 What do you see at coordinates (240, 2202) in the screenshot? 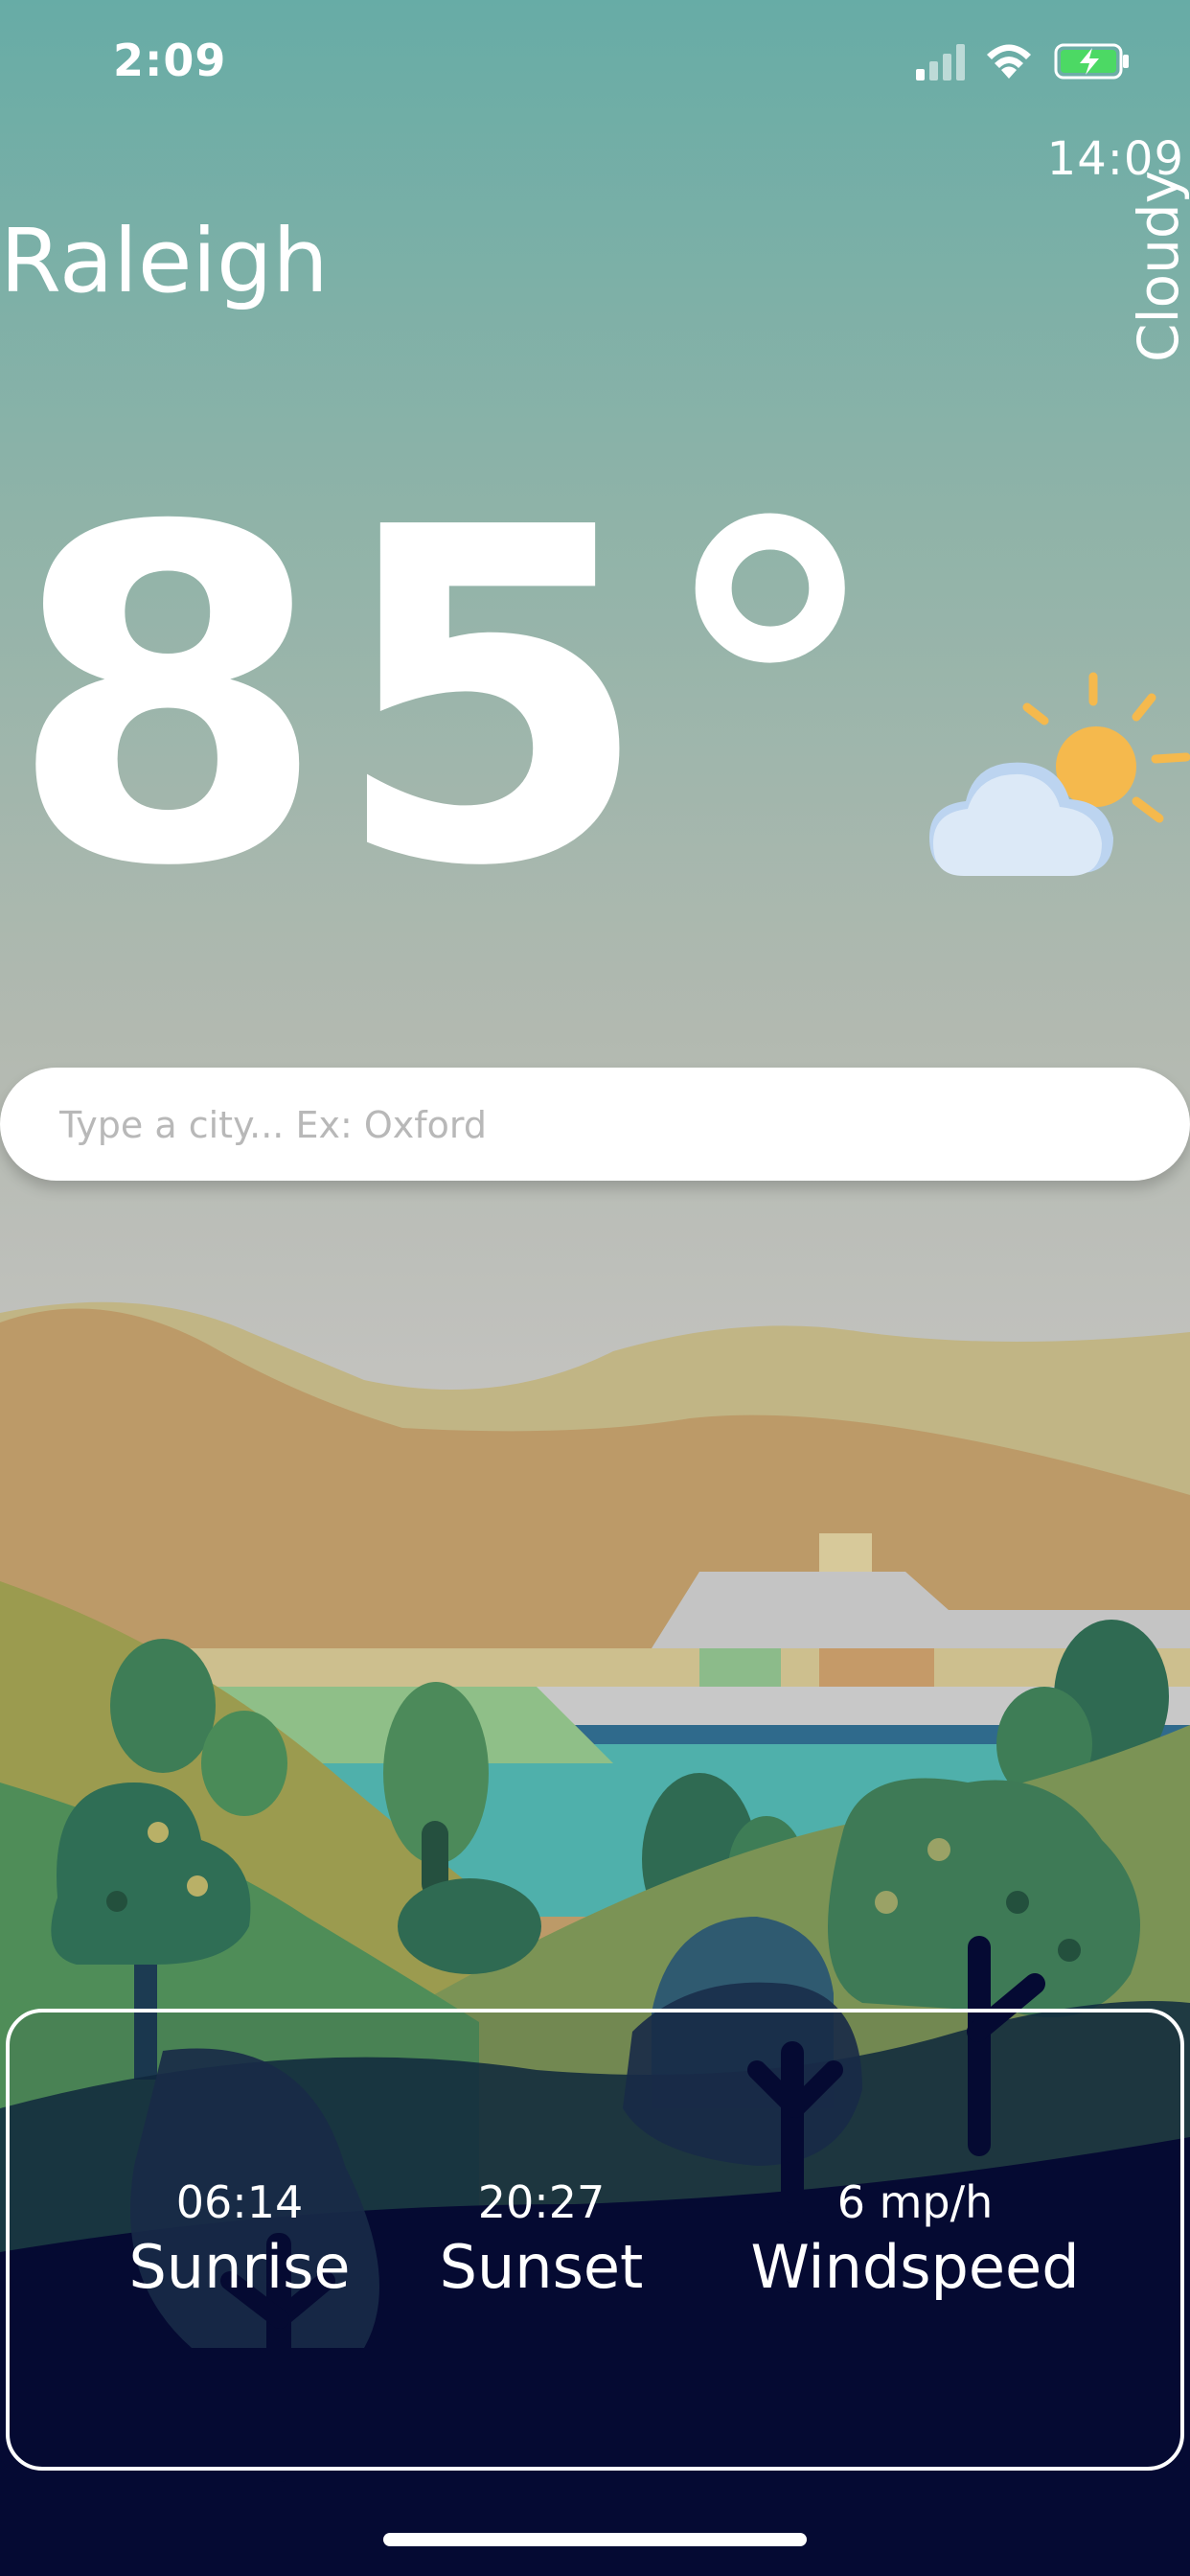
I see `sunrise-time: 06:14` at bounding box center [240, 2202].